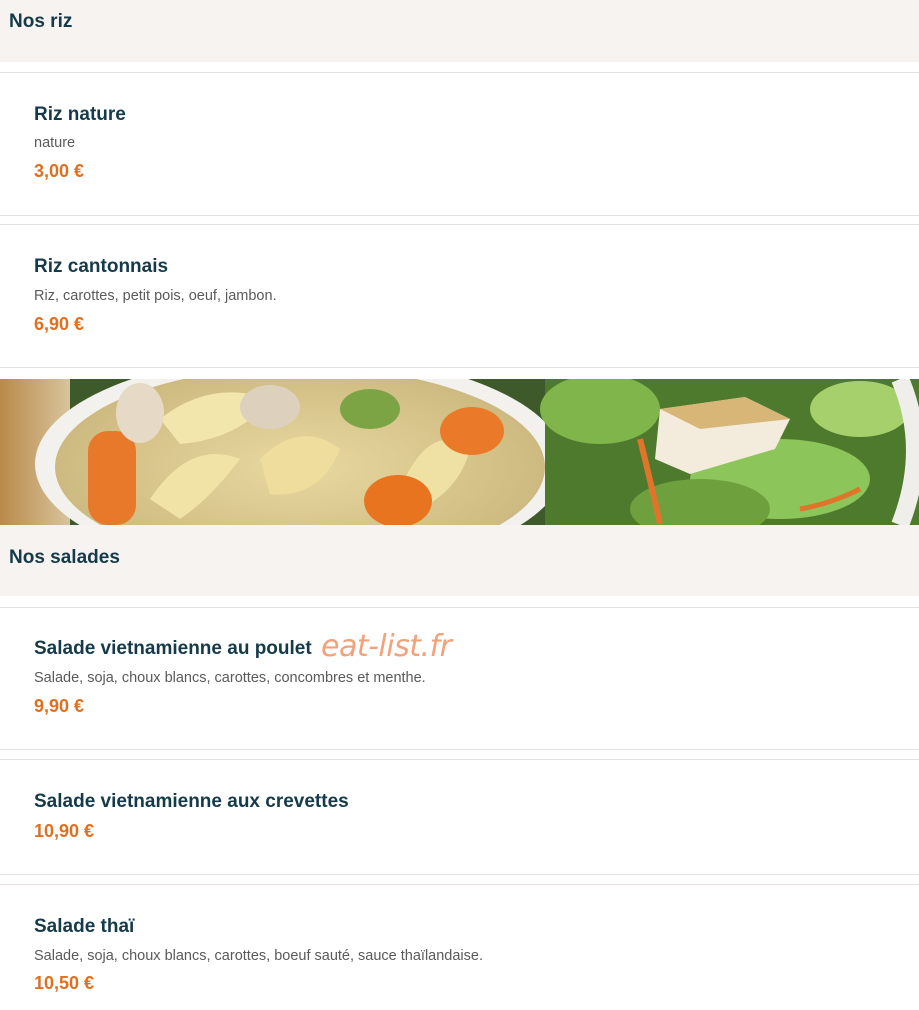  What do you see at coordinates (386, 646) in the screenshot?
I see `watermark-text: eat-list.fr` at bounding box center [386, 646].